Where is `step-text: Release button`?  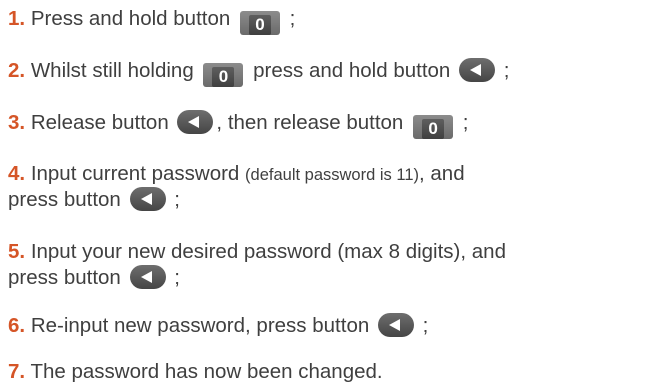
step-text: Release button is located at coordinates (99, 122).